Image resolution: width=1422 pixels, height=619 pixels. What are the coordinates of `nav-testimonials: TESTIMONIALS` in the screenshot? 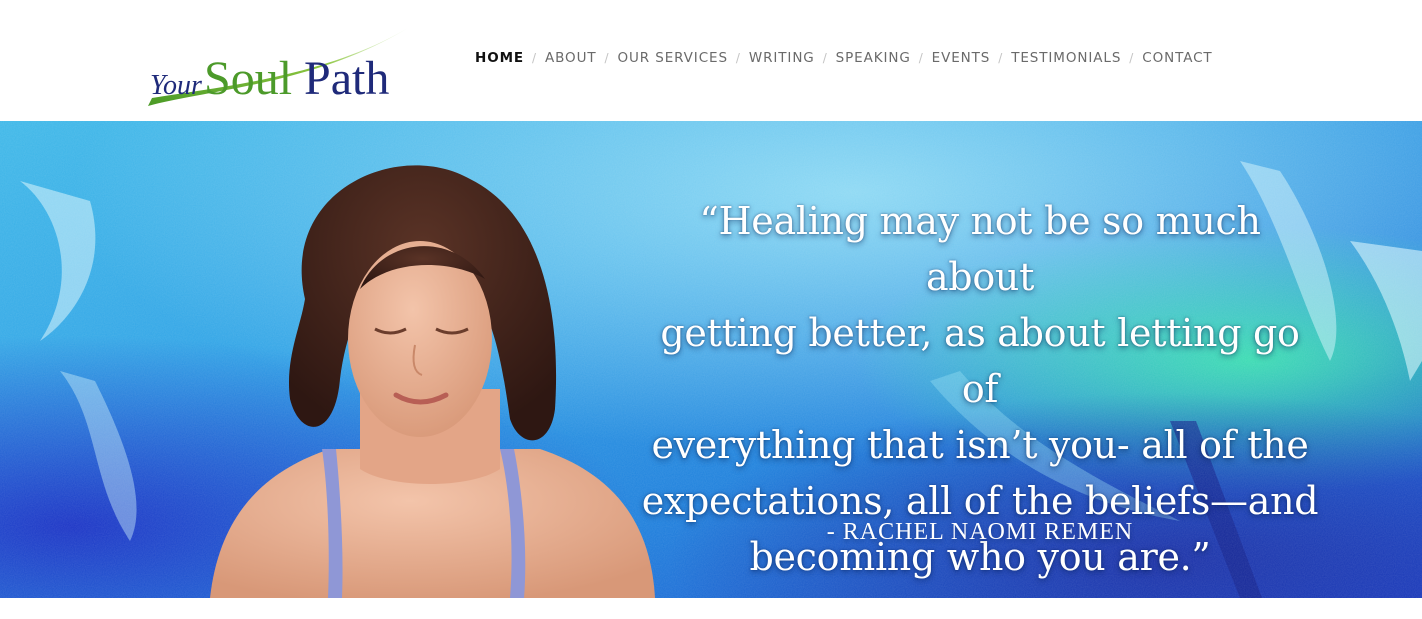 It's located at (1066, 58).